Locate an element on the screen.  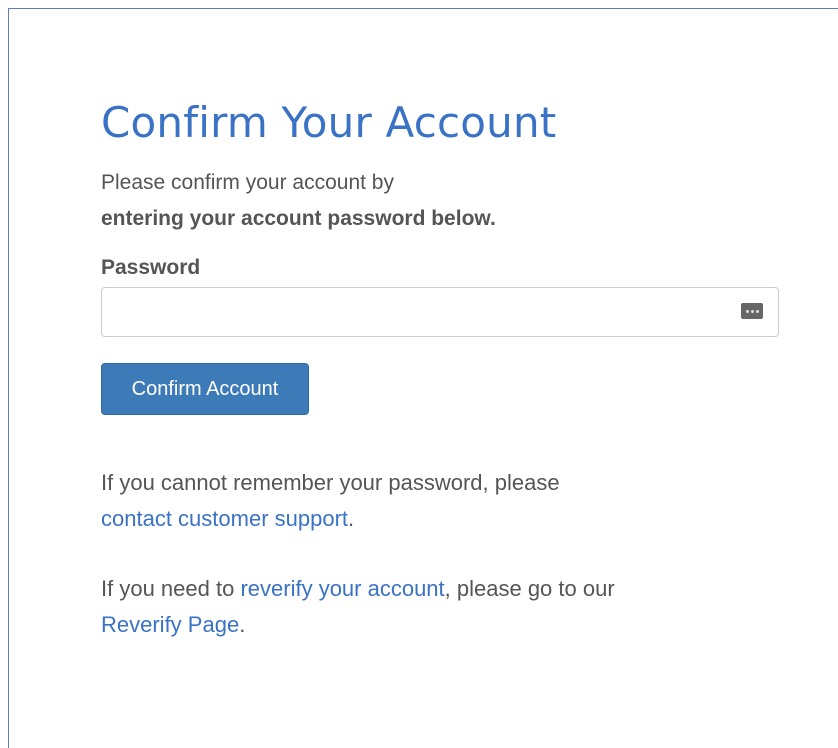
reverify-prefix-text: If you need to is located at coordinates (168, 588).